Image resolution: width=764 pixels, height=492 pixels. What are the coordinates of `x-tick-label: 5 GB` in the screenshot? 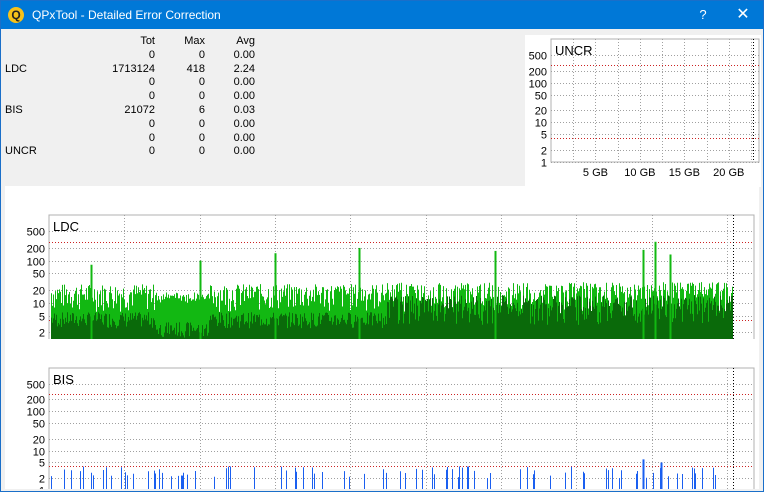 It's located at (595, 173).